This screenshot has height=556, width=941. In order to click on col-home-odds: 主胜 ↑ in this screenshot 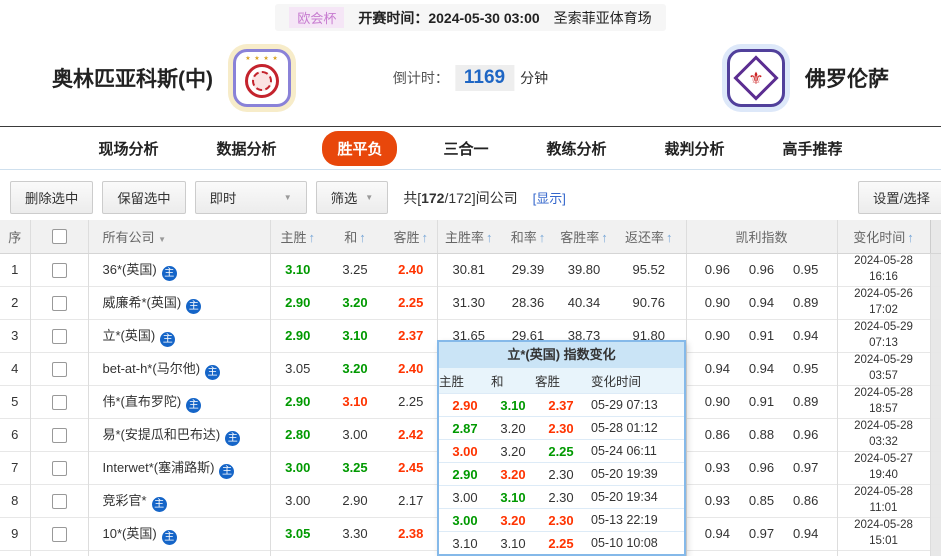, I will do `click(297, 237)`.